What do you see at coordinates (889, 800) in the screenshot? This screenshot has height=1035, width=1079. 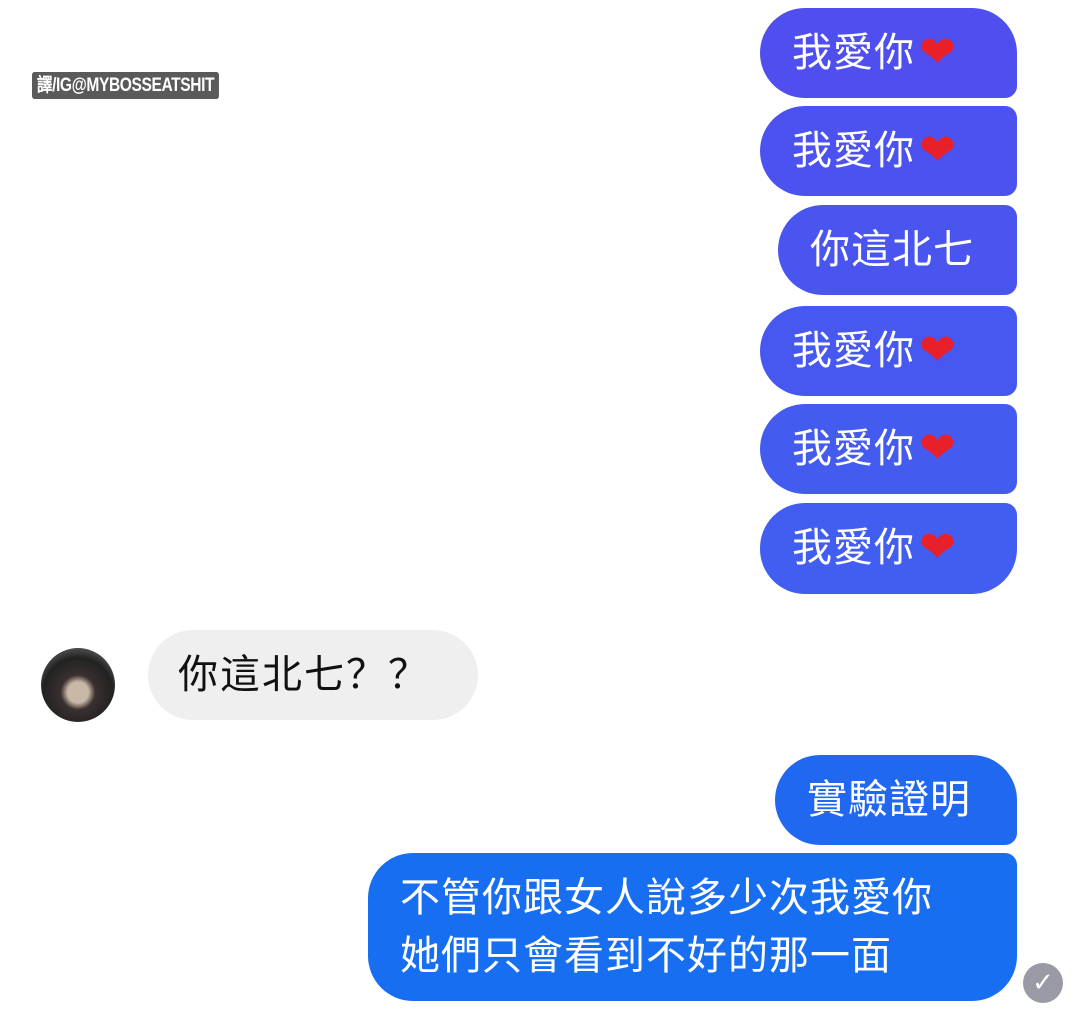 I see `message-text: 實驗證明` at bounding box center [889, 800].